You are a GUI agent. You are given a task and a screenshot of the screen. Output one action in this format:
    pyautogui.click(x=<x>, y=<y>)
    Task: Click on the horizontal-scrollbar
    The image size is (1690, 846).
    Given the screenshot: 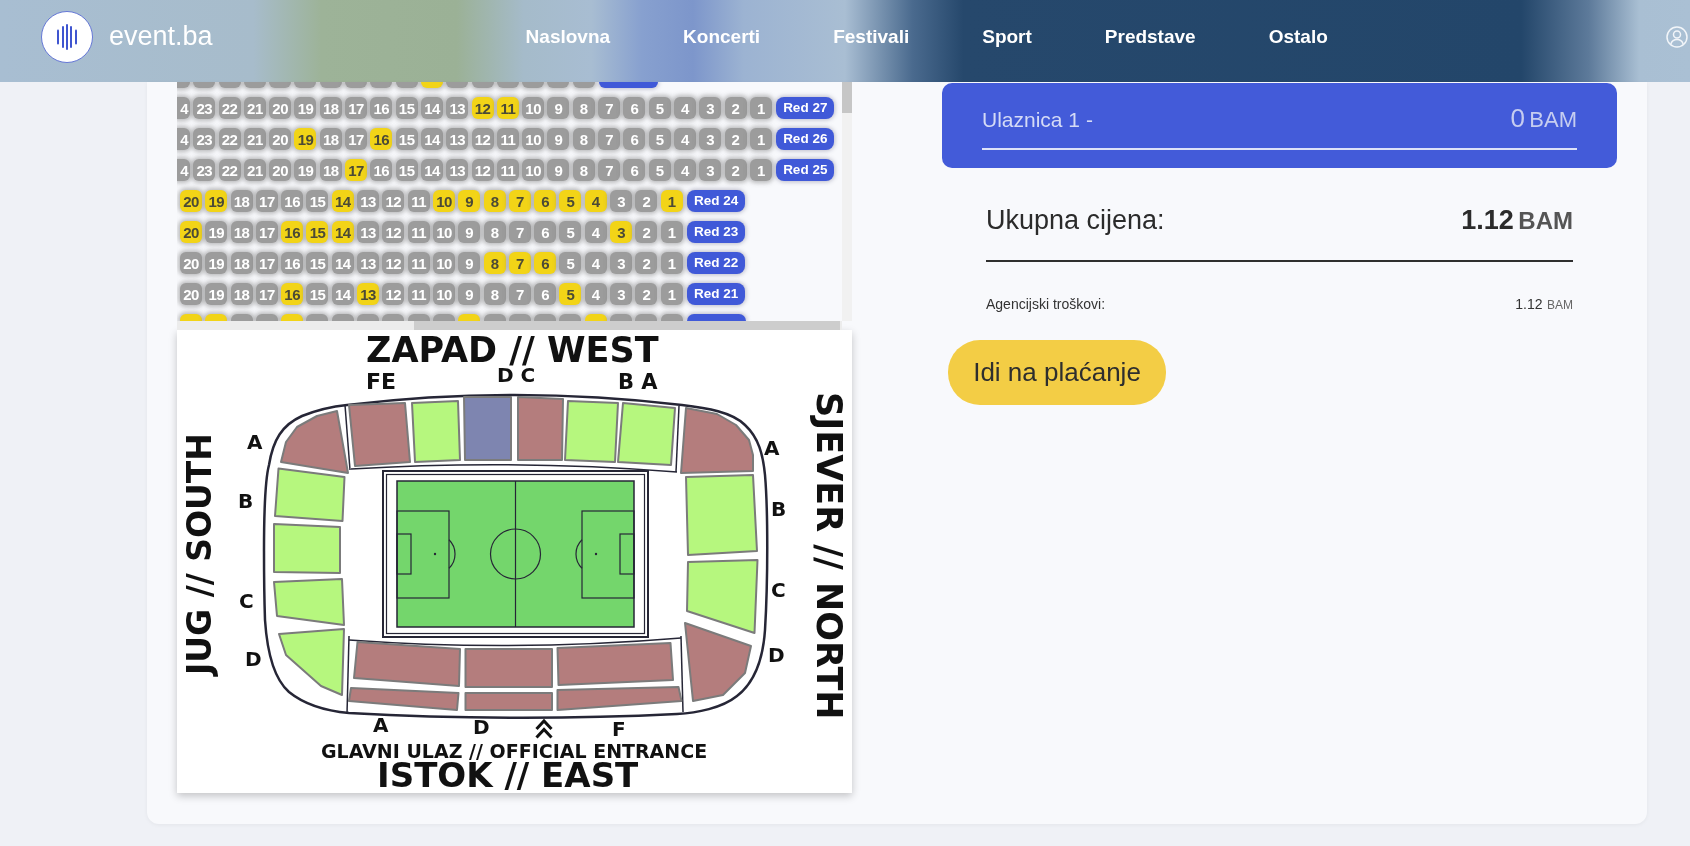 What is the action you would take?
    pyautogui.click(x=509, y=325)
    